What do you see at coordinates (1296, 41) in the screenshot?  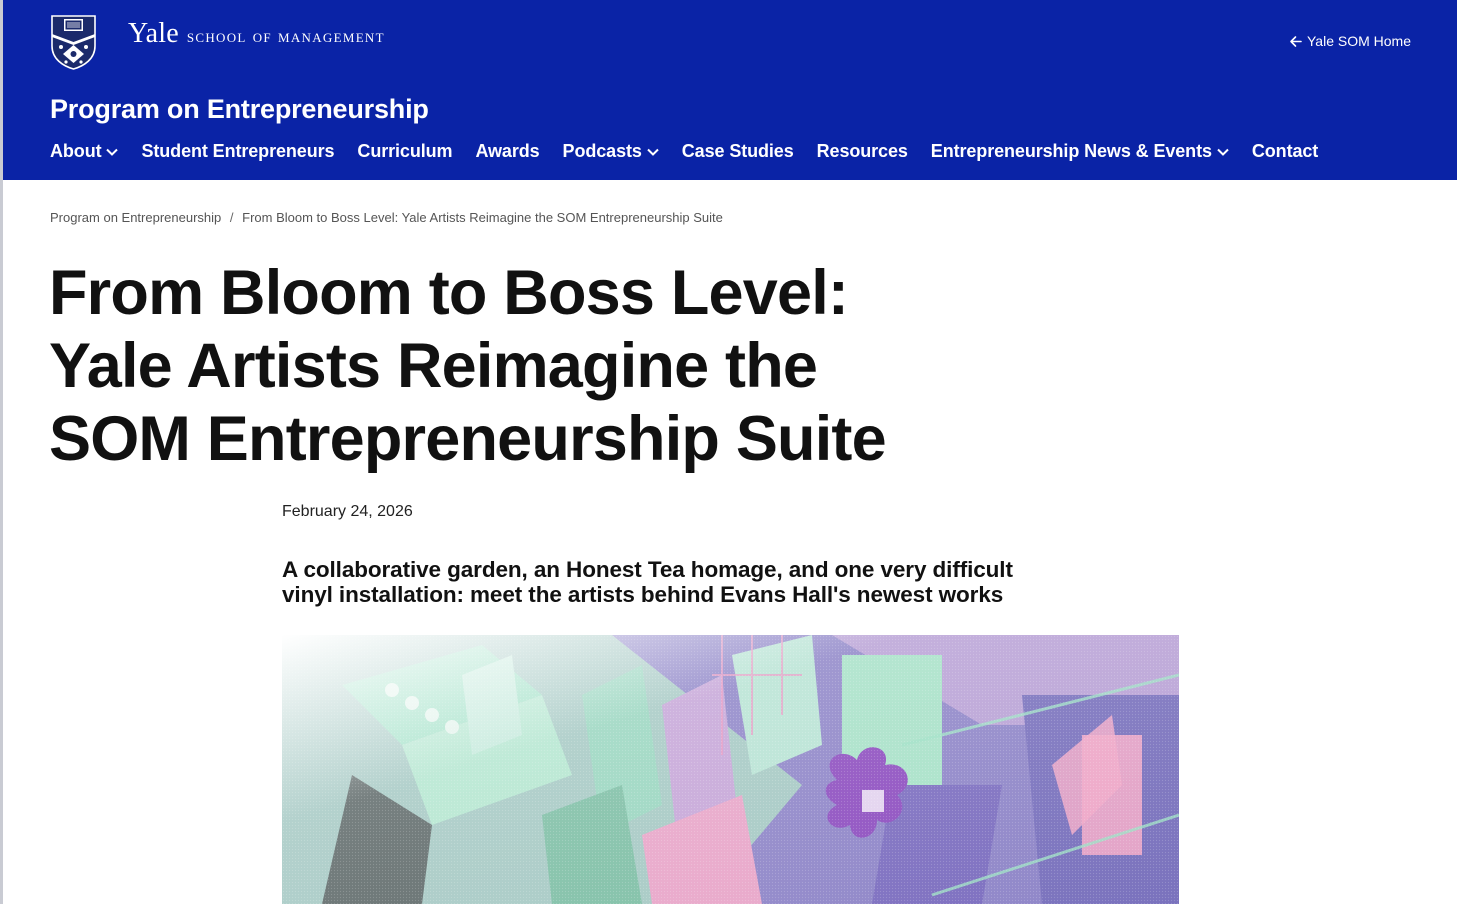 I see `arrow-left-icon` at bounding box center [1296, 41].